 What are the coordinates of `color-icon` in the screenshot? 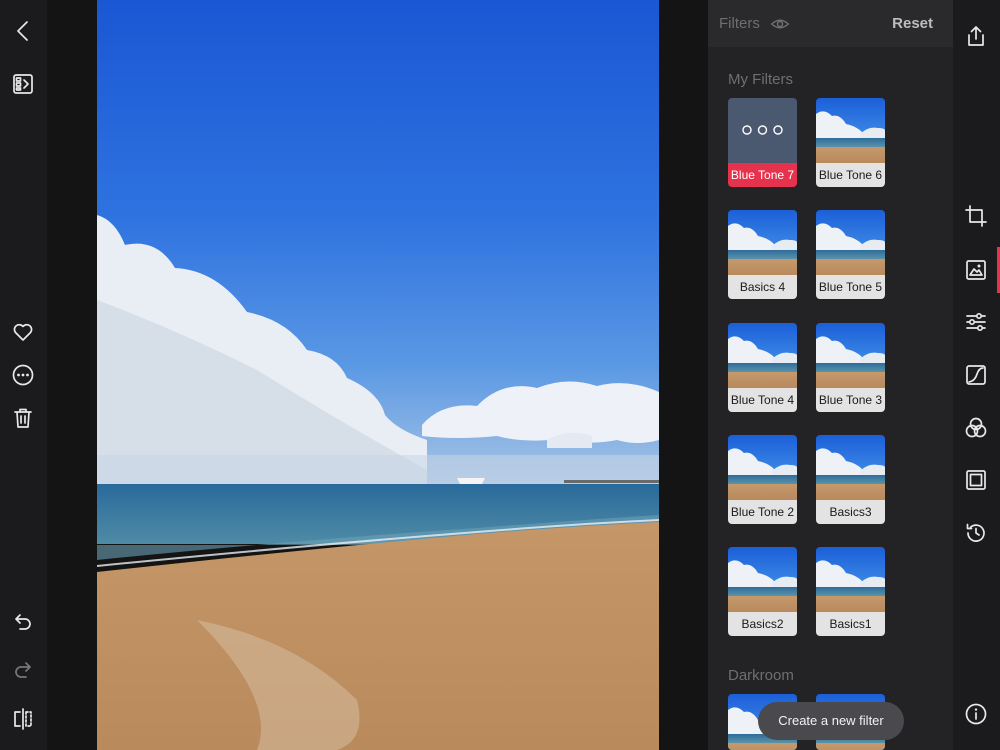 It's located at (976, 428).